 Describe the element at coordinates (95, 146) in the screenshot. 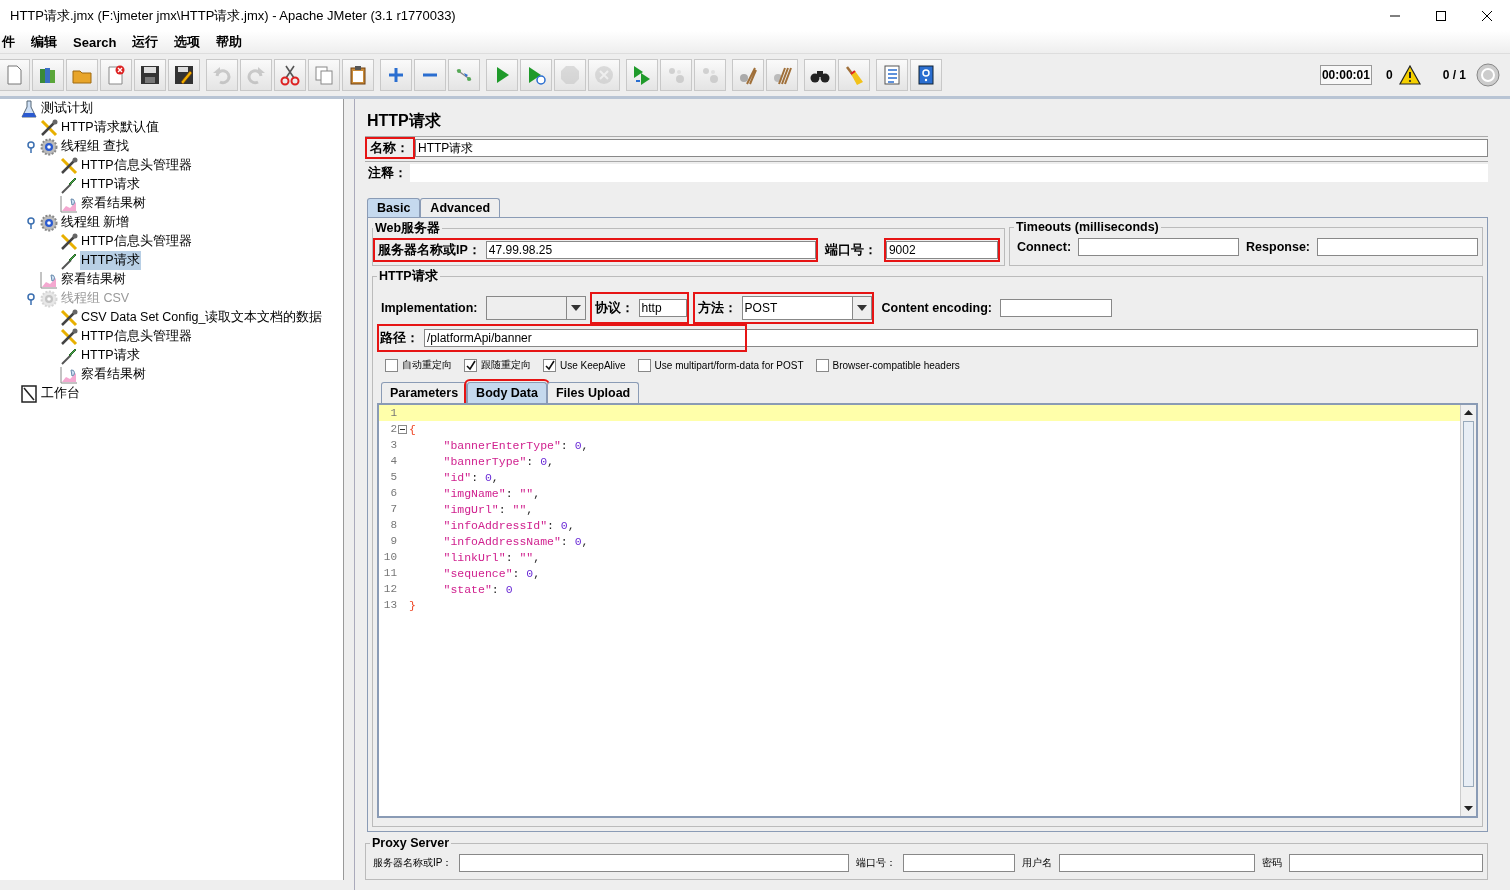

I see `tree-node: 线程组 查找` at that location.